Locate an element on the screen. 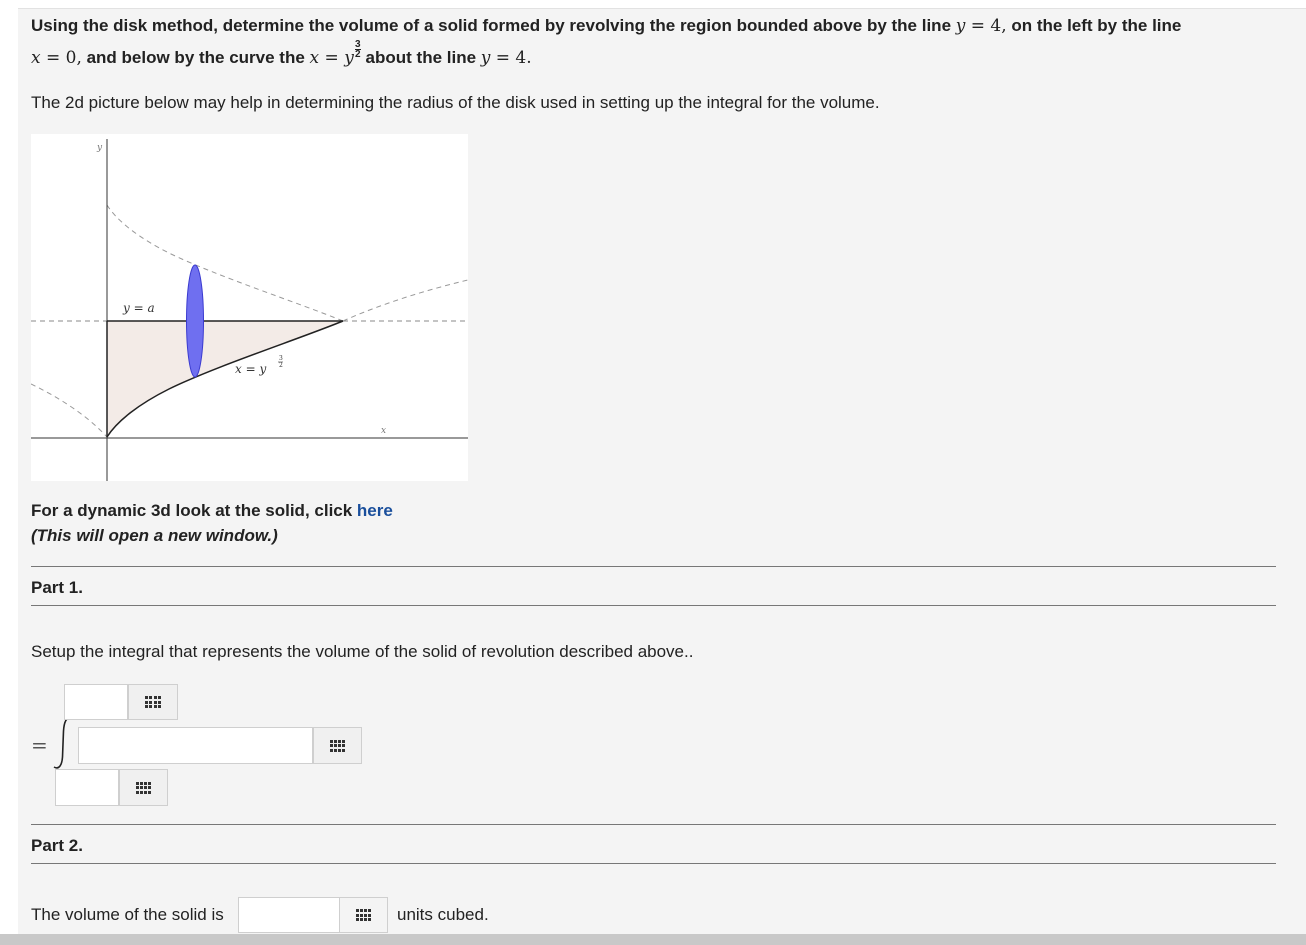 The image size is (1306, 945). shaded-region is located at coordinates (225, 379).